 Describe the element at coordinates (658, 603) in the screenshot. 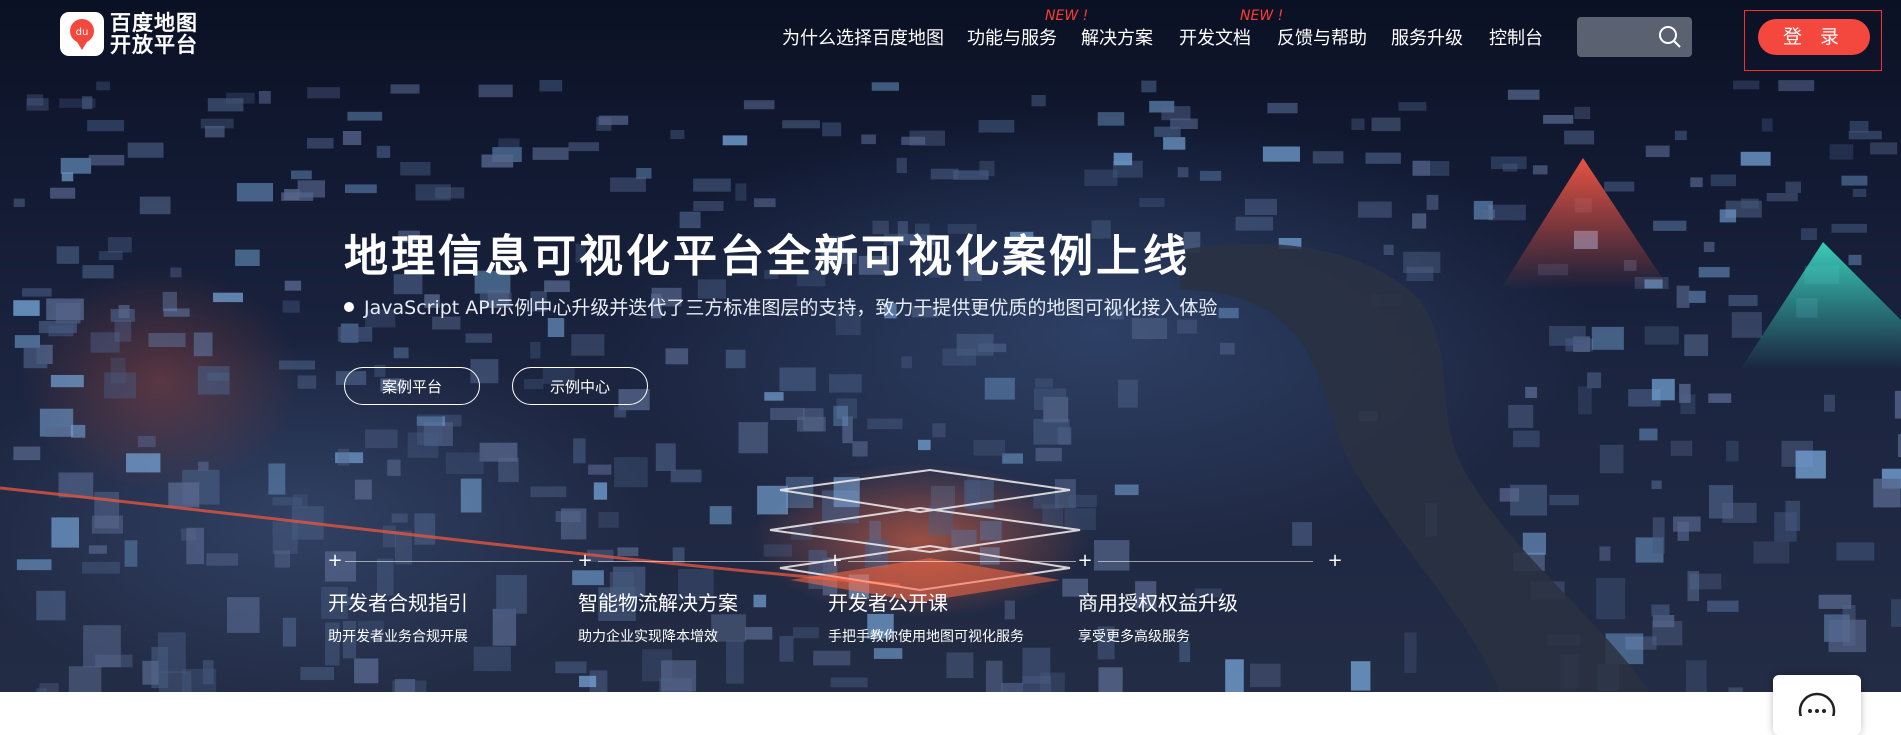

I see `feature-title: 智能物流解决方案` at that location.